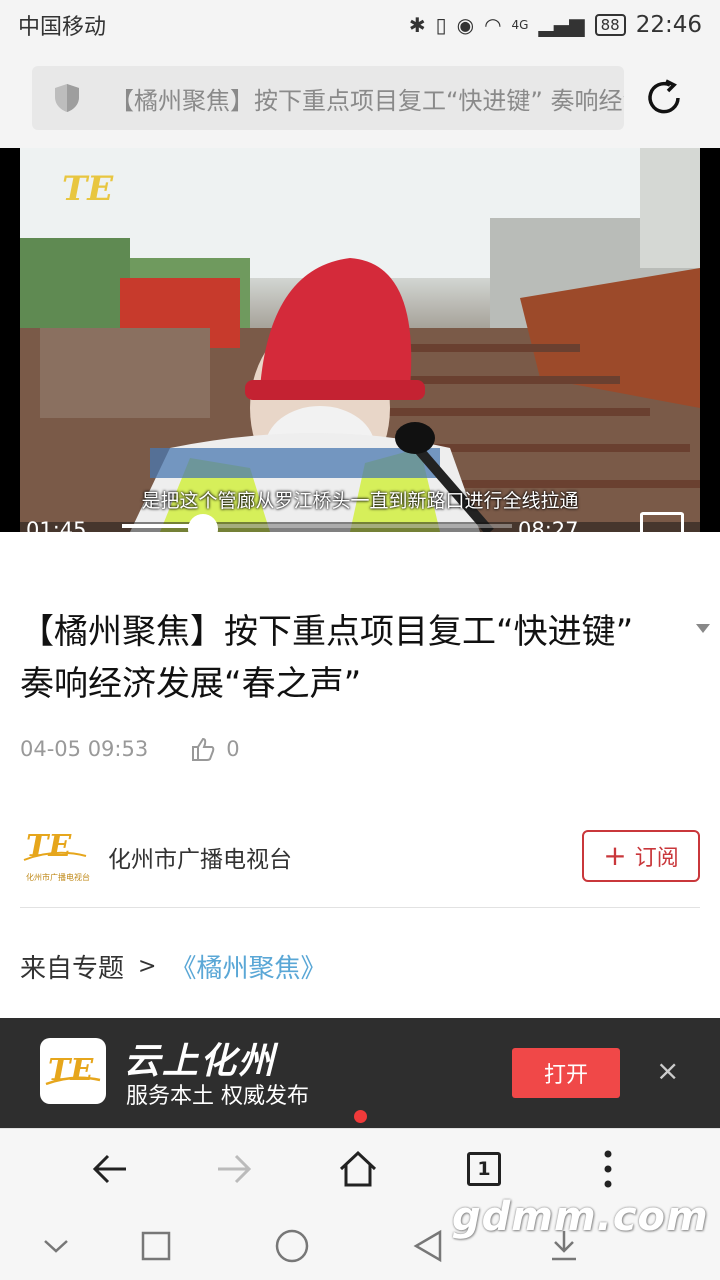  I want to click on subscribe-button: + 订阅, so click(641, 856).